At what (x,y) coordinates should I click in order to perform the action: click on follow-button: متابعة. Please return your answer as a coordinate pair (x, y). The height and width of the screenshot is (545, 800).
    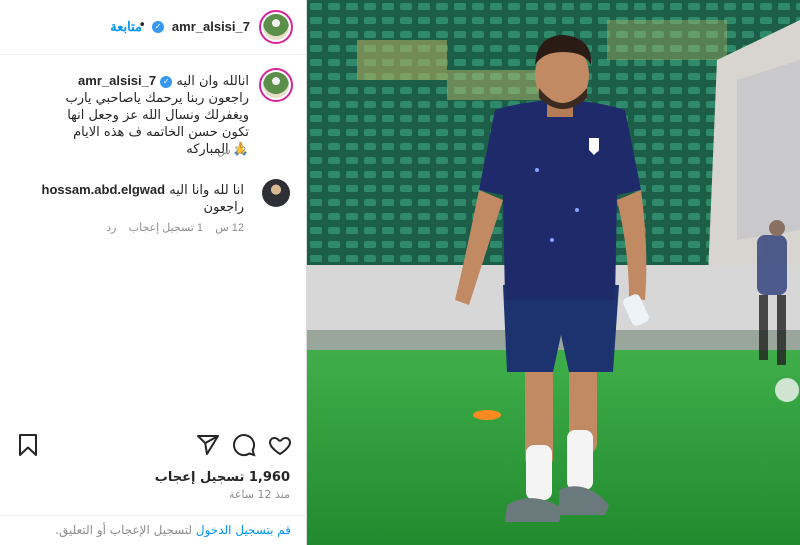
    Looking at the image, I should click on (126, 27).